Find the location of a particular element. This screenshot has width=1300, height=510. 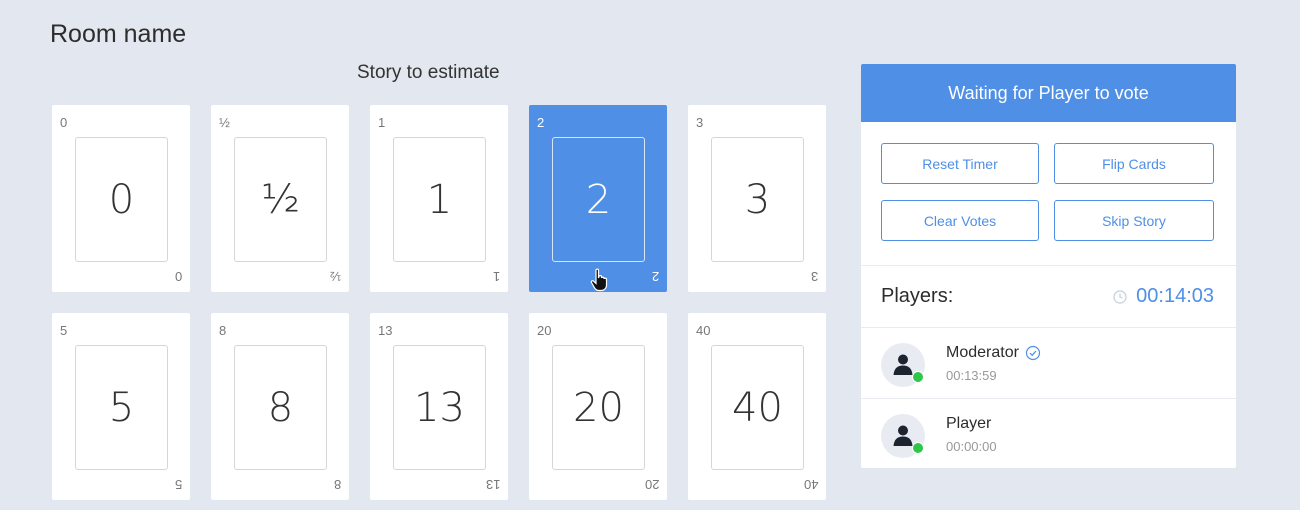

card-half: ½ ½ ½ is located at coordinates (280, 198).